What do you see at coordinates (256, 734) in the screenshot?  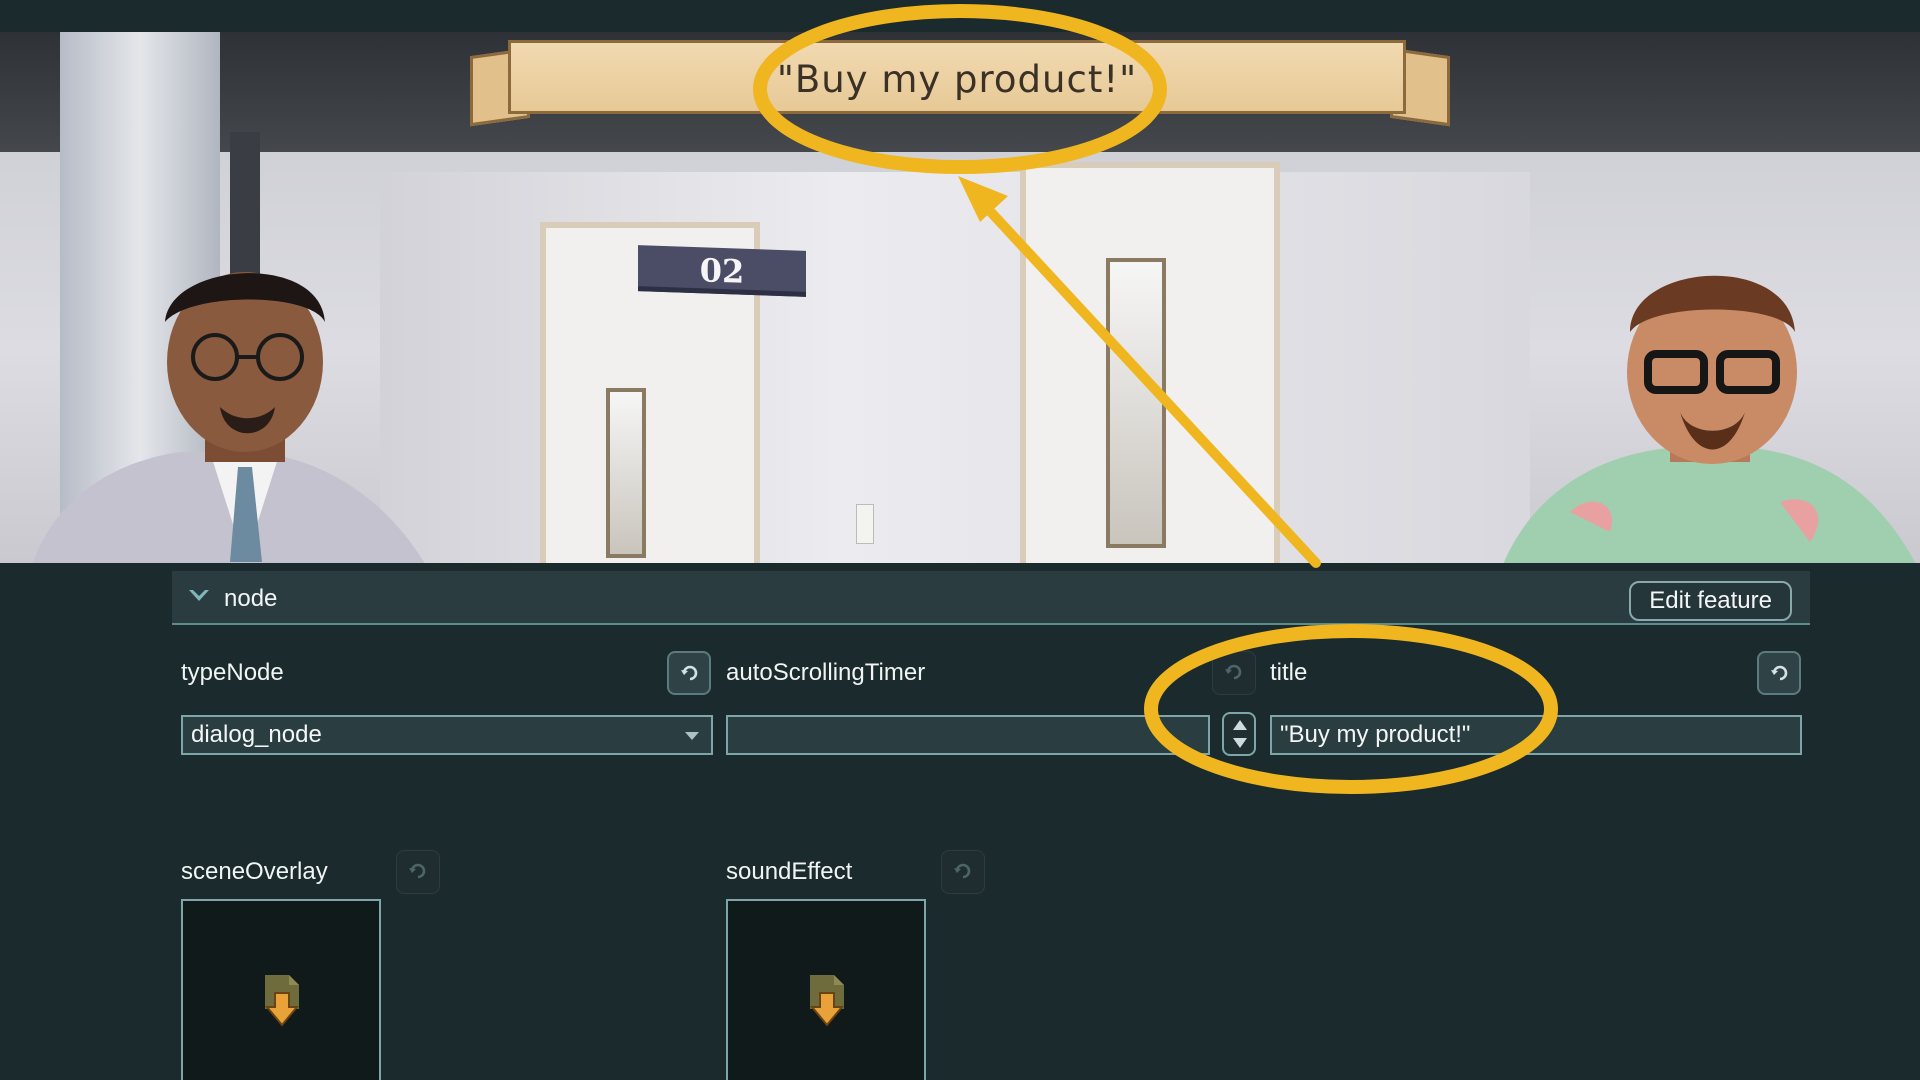 I see `typenode-value: dialog_node` at bounding box center [256, 734].